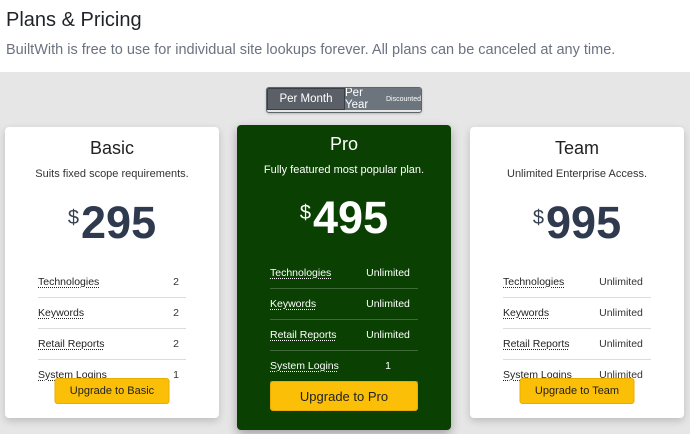 Image resolution: width=690 pixels, height=434 pixels. What do you see at coordinates (357, 99) in the screenshot?
I see `per-year-label: Per Year` at bounding box center [357, 99].